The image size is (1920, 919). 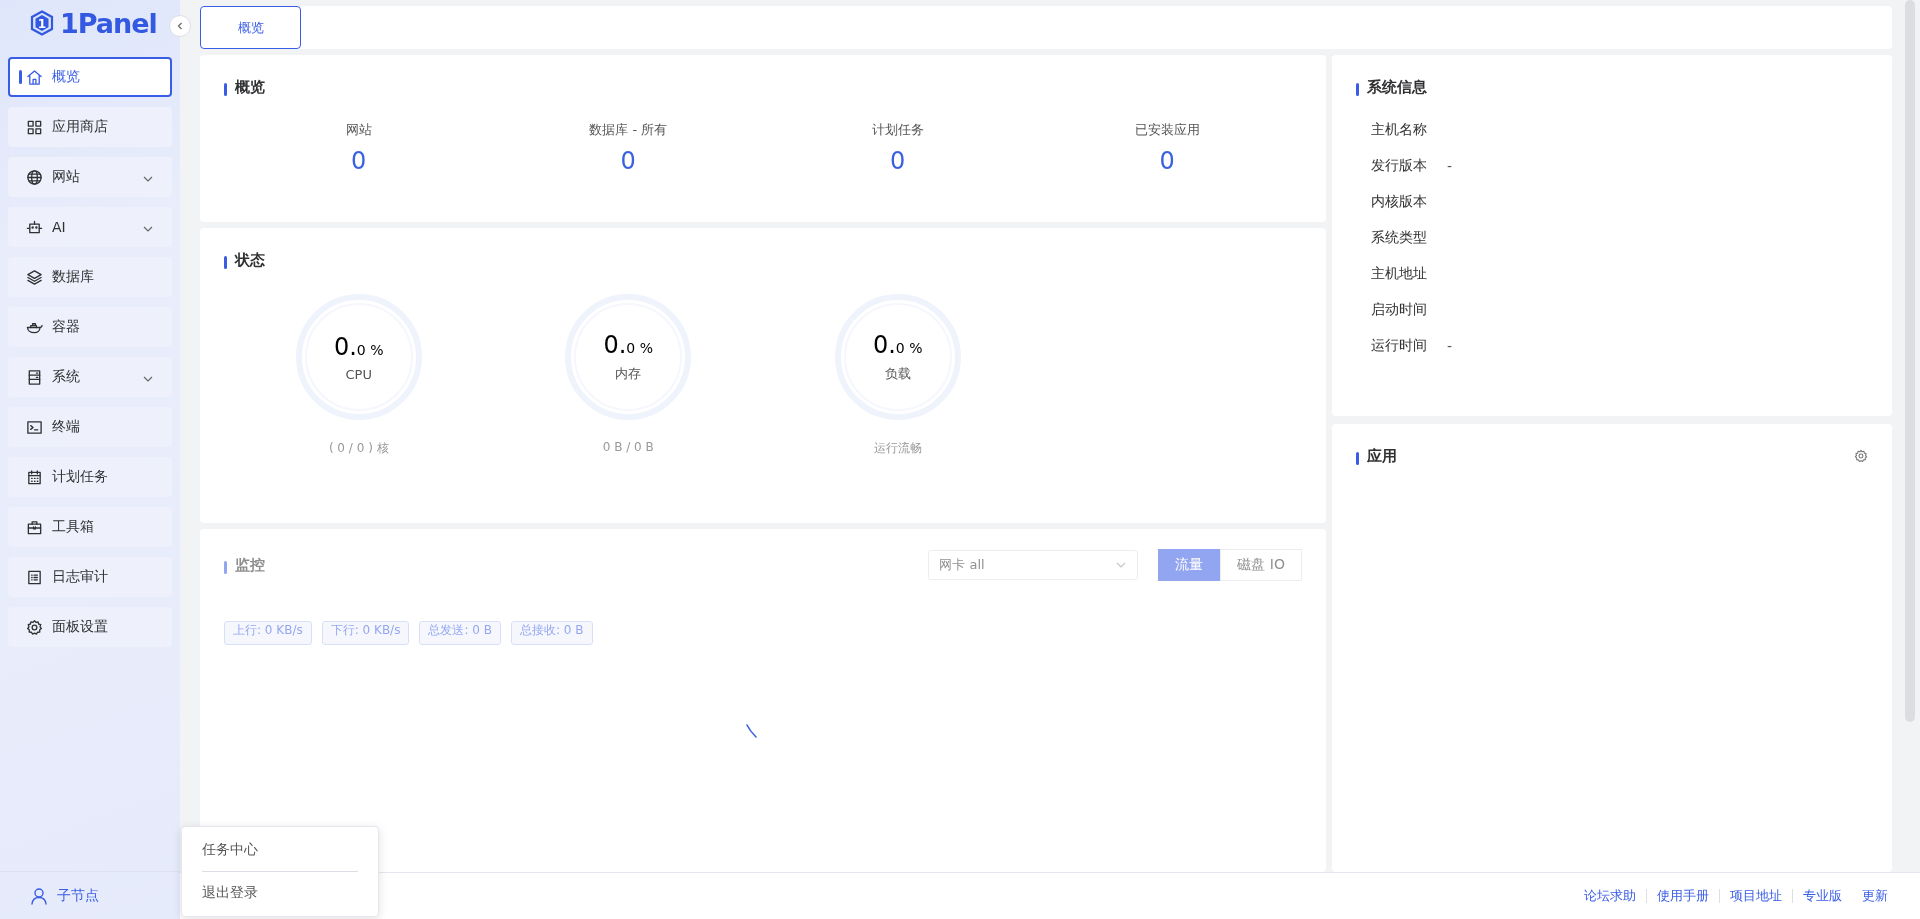 I want to click on sidebar-item: 计划任务, so click(x=90, y=477).